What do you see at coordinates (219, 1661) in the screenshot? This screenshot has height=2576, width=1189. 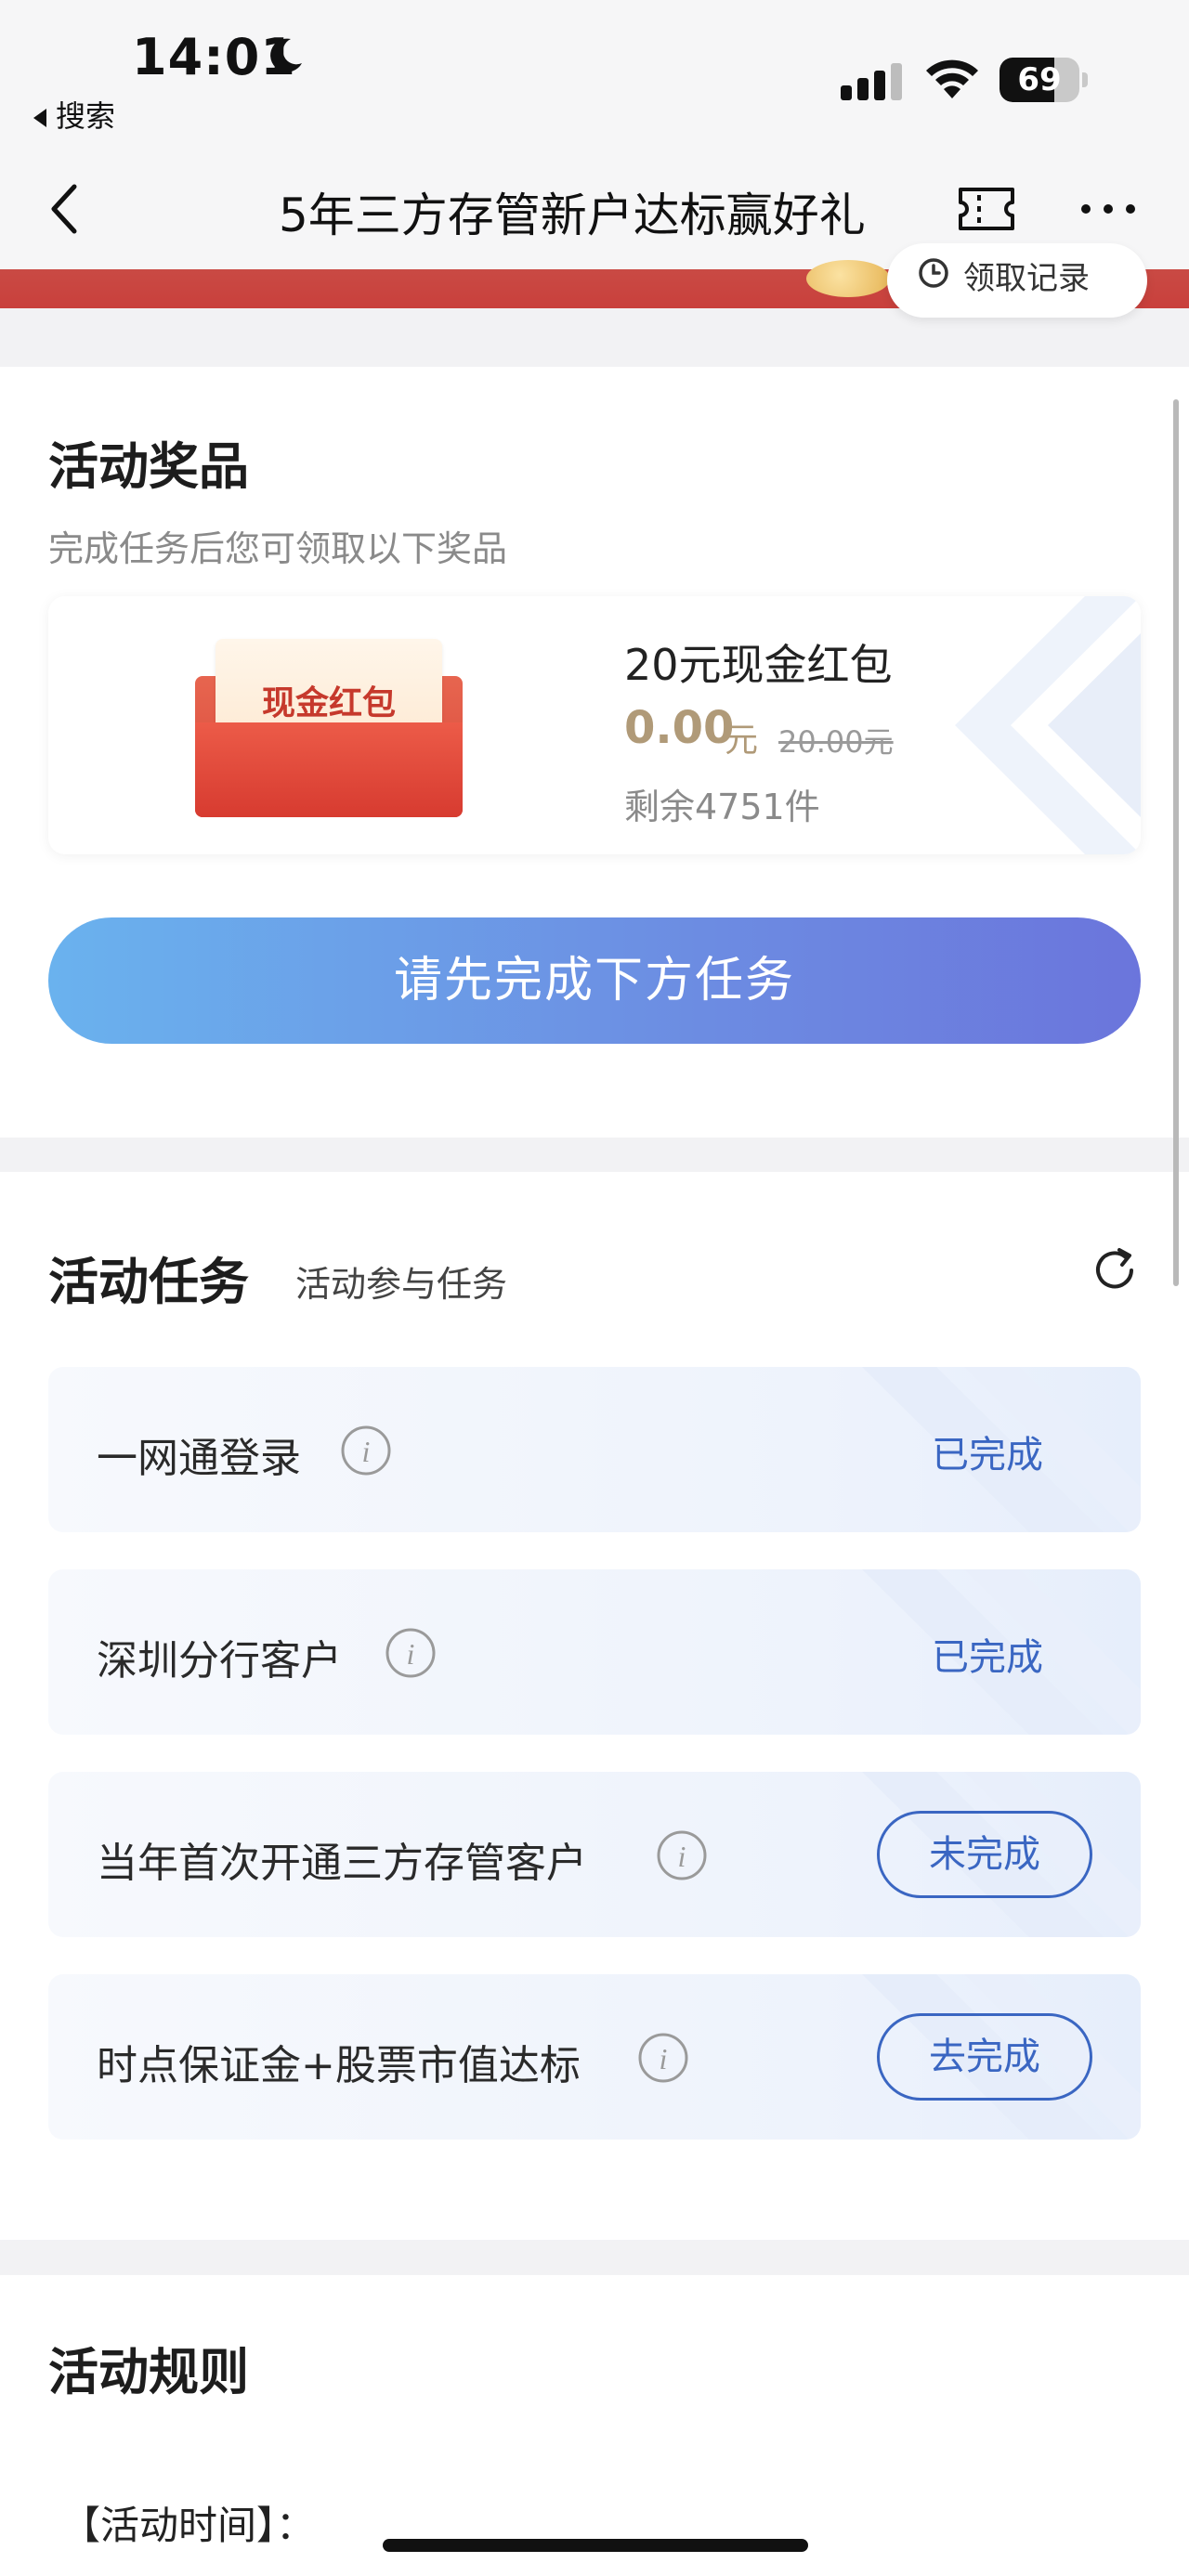 I see `task-label: 深圳分行客户` at bounding box center [219, 1661].